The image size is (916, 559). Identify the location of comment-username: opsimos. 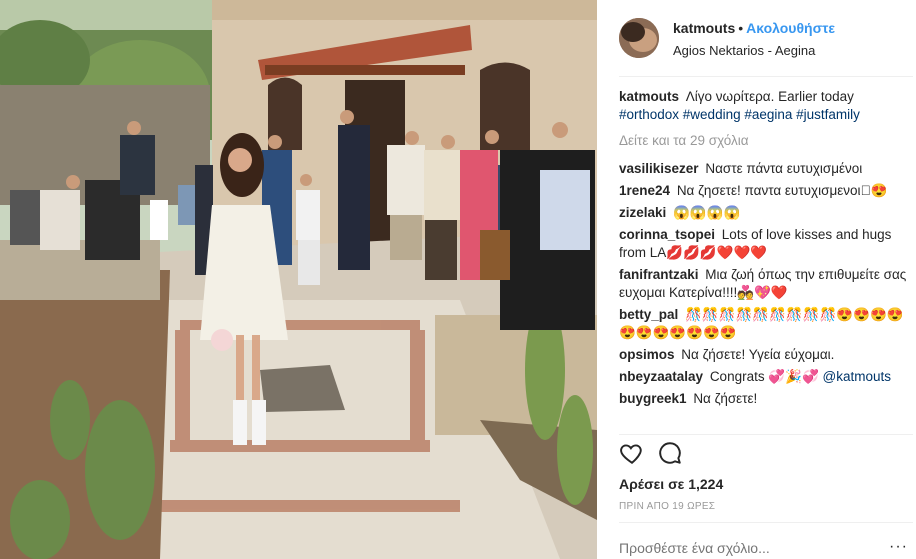
(647, 354).